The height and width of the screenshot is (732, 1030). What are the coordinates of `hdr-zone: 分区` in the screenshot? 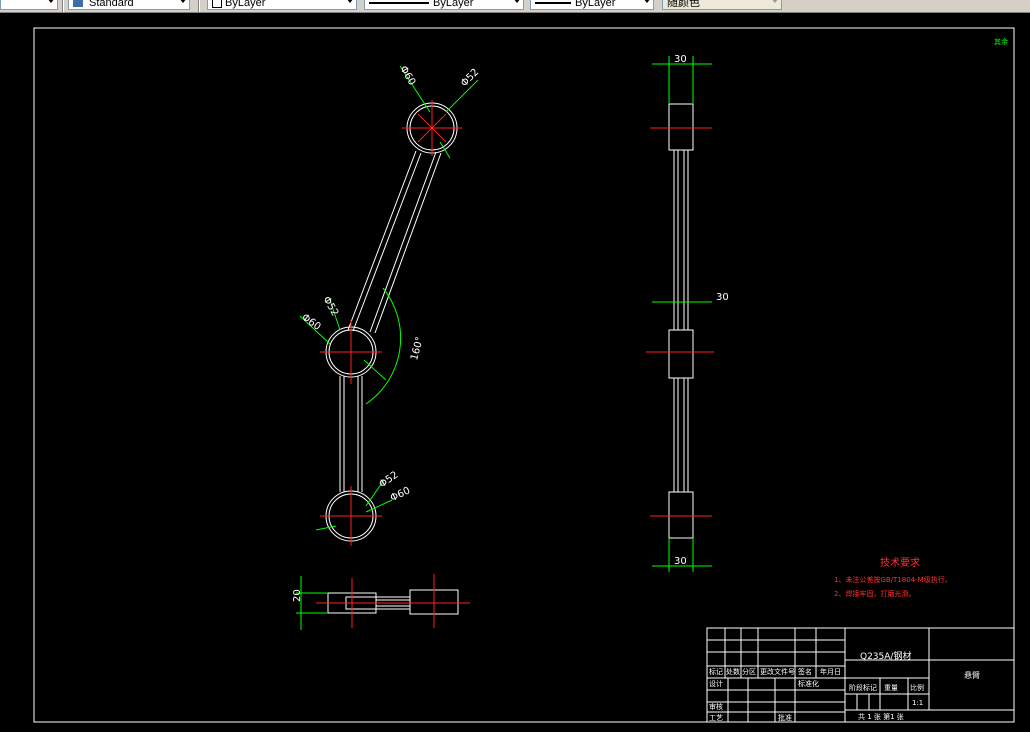 It's located at (749, 671).